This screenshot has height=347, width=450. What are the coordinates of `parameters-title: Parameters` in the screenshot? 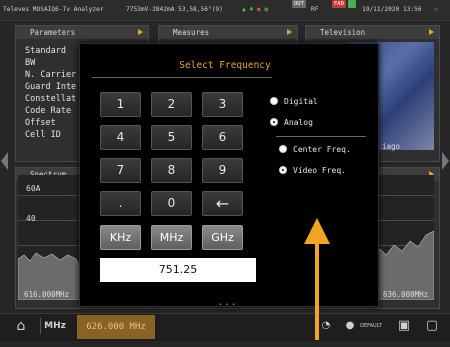 It's located at (53, 32).